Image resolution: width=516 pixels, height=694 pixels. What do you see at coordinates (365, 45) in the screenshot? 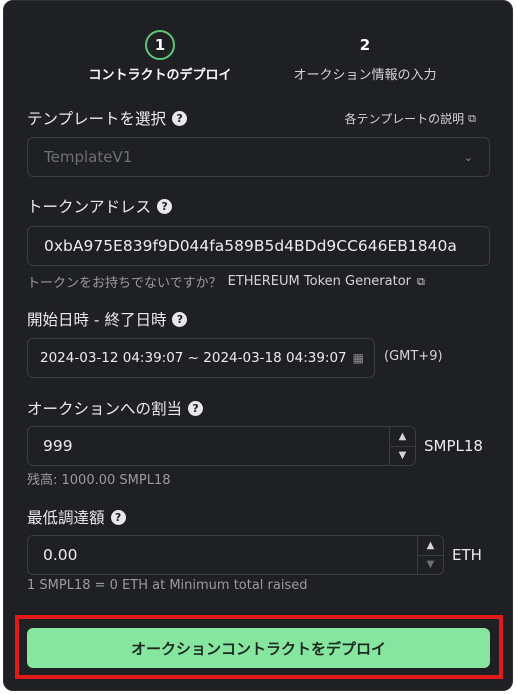
I see `step-2-number: 2` at bounding box center [365, 45].